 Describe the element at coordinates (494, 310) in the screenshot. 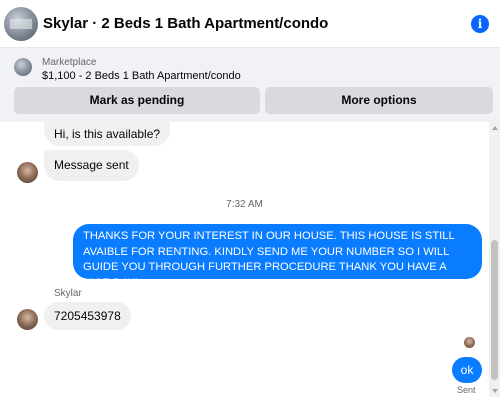

I see `scrollbar-thumb` at that location.